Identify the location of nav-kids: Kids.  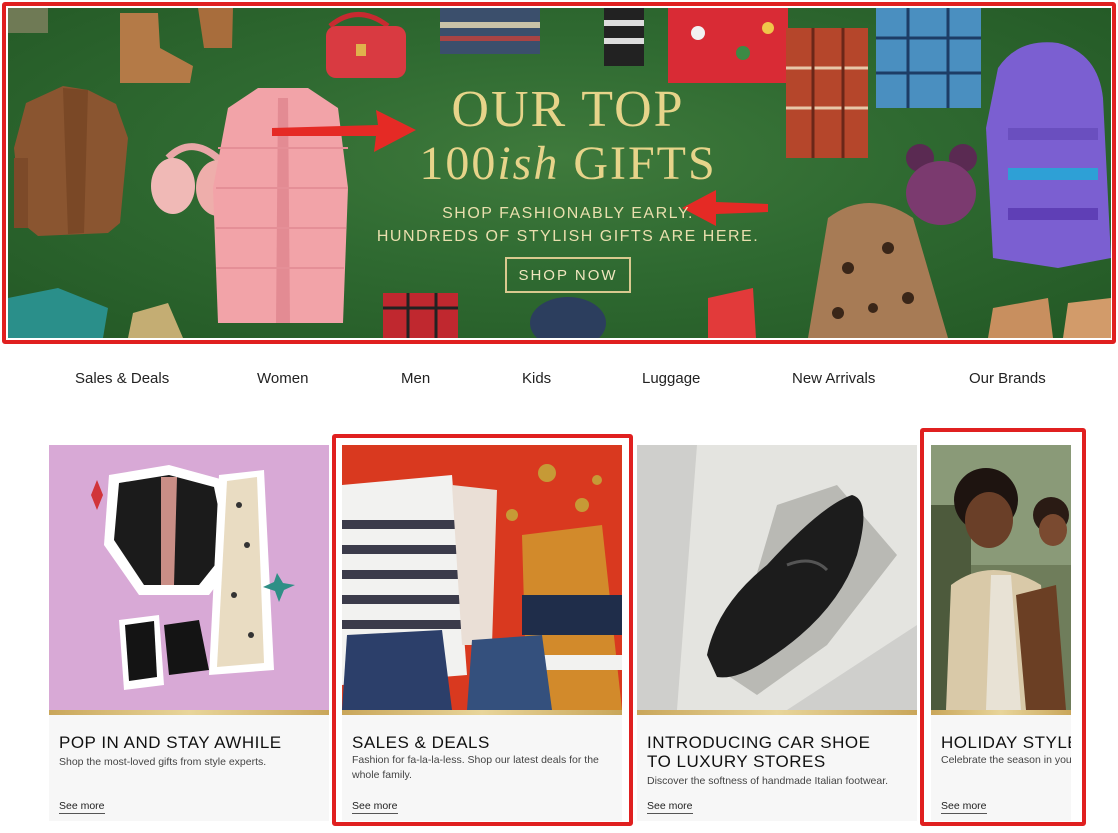
(536, 378).